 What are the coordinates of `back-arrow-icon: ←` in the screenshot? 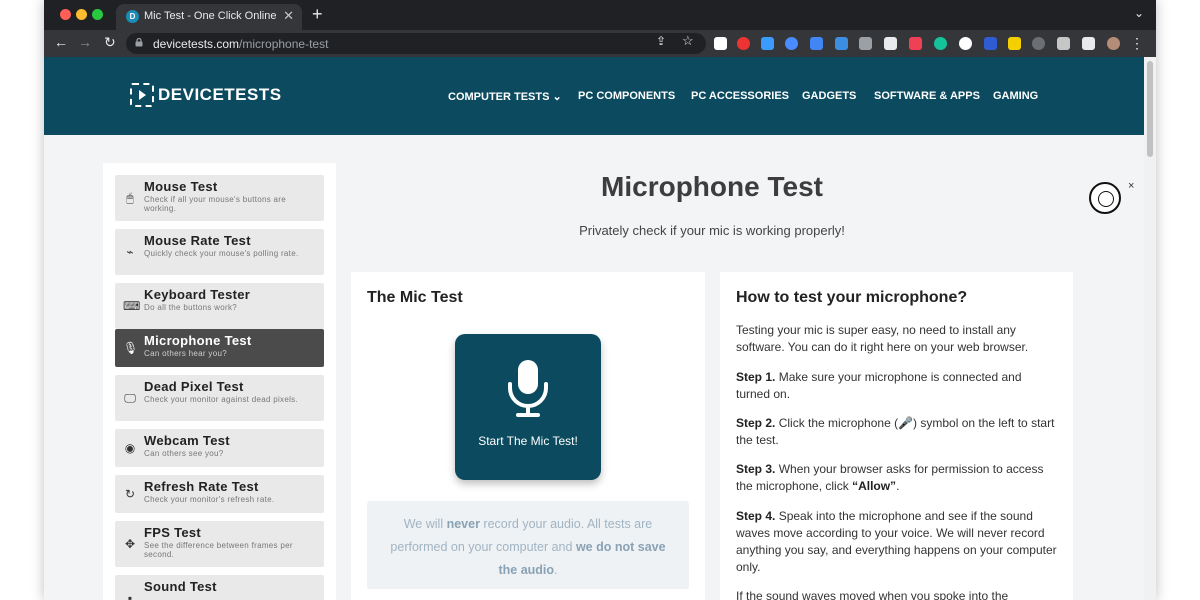 It's located at (61, 42).